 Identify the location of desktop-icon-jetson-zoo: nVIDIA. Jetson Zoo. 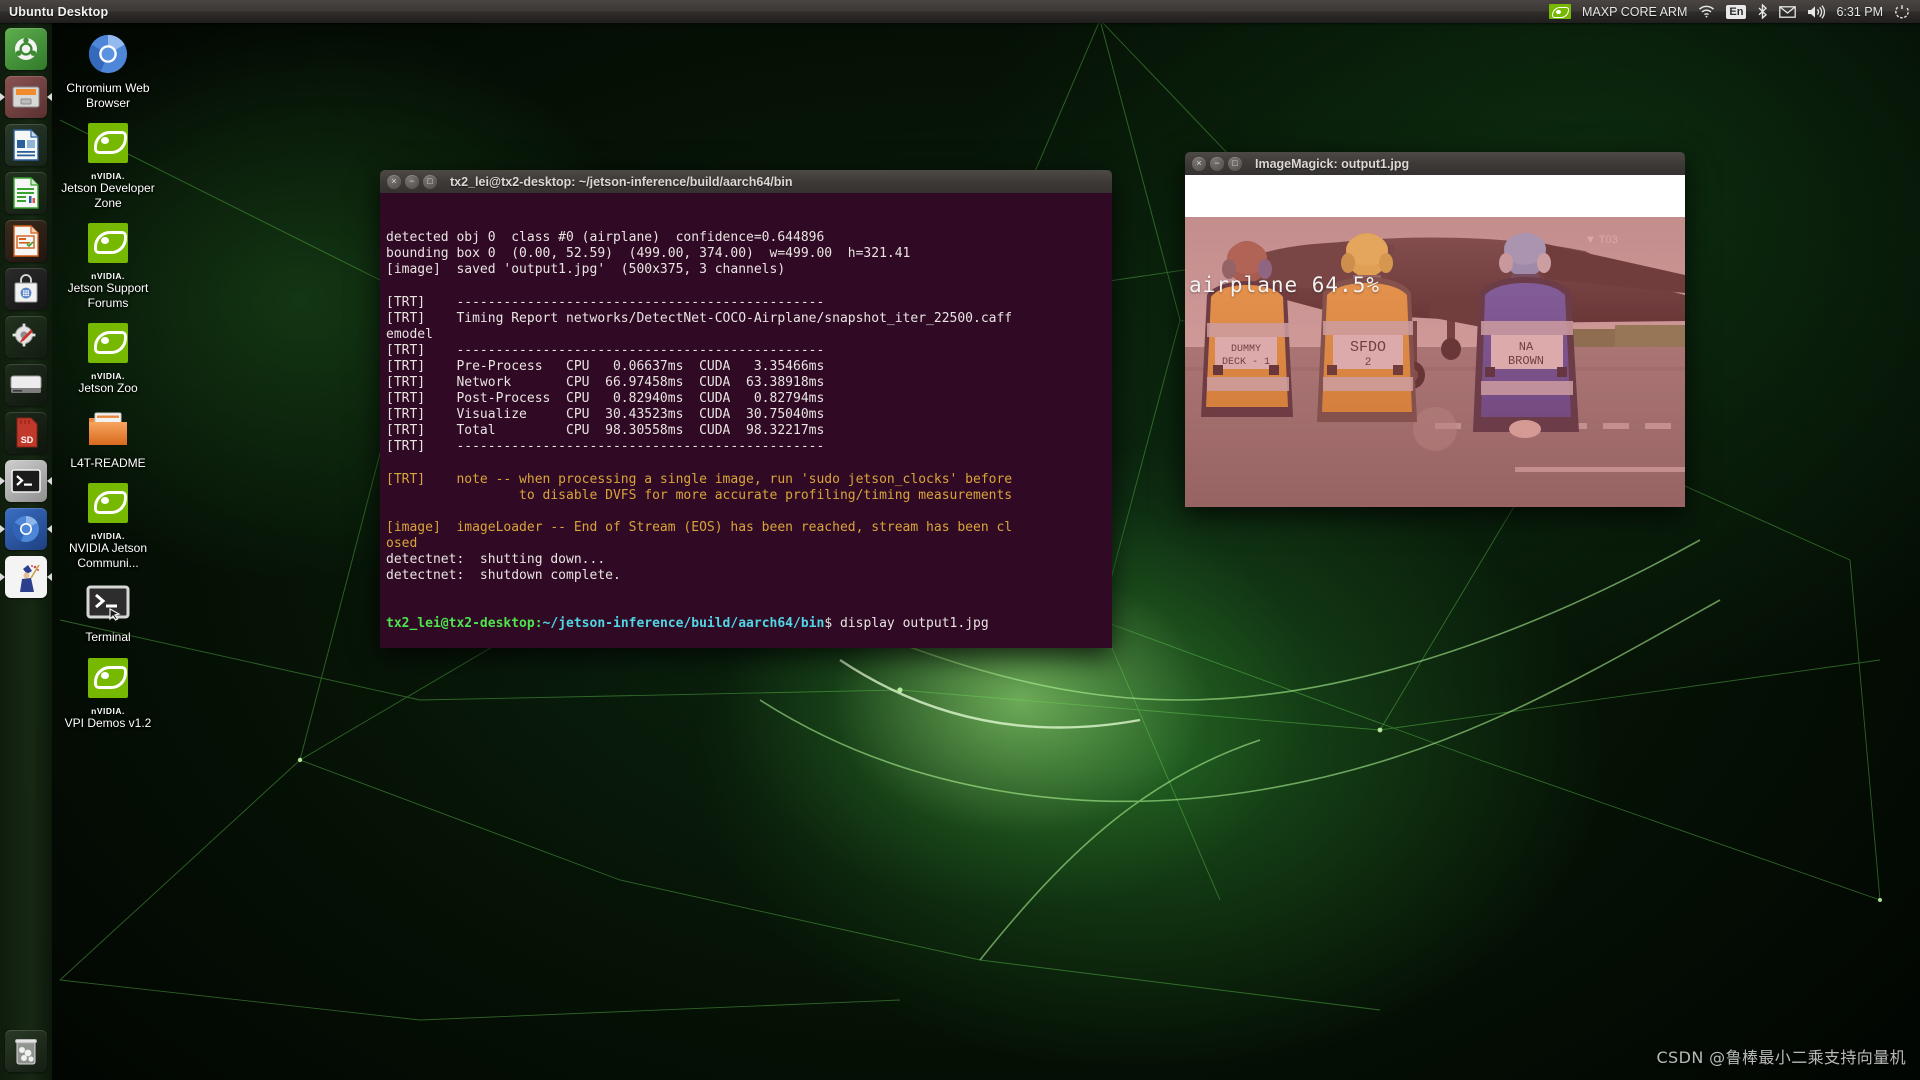
(108, 357).